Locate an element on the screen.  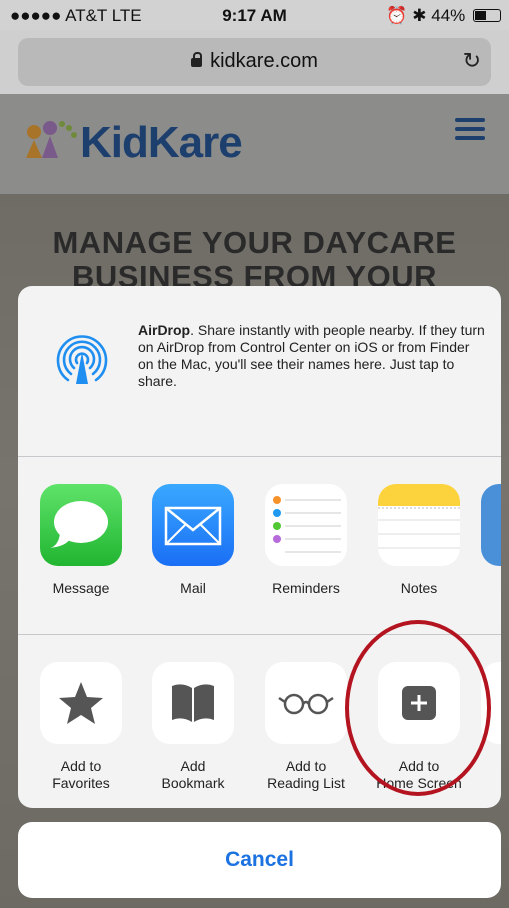
share-apps-row: Message Mail Reminders Notes is located at coordinates (259, 554).